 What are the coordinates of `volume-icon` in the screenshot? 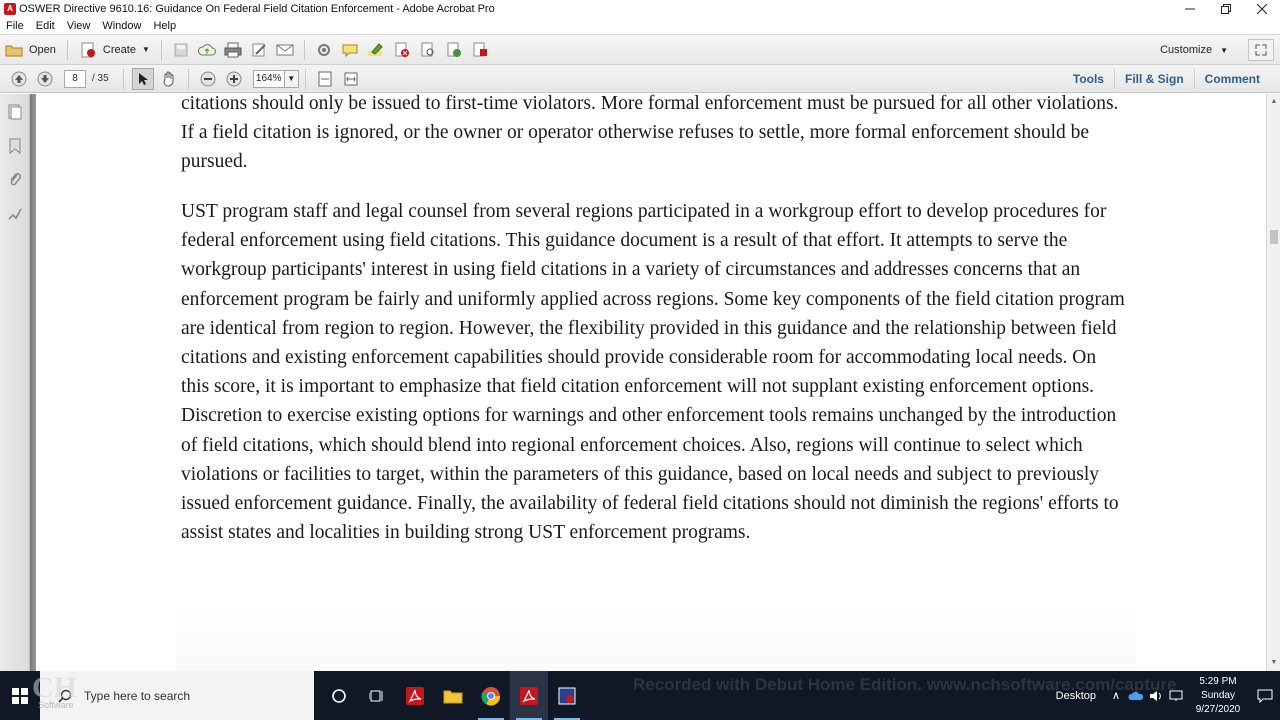 It's located at (1156, 696).